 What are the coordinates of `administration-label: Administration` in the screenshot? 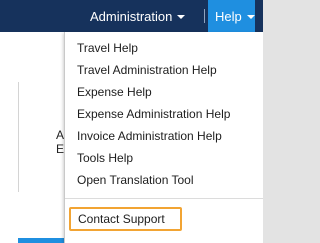 It's located at (131, 16).